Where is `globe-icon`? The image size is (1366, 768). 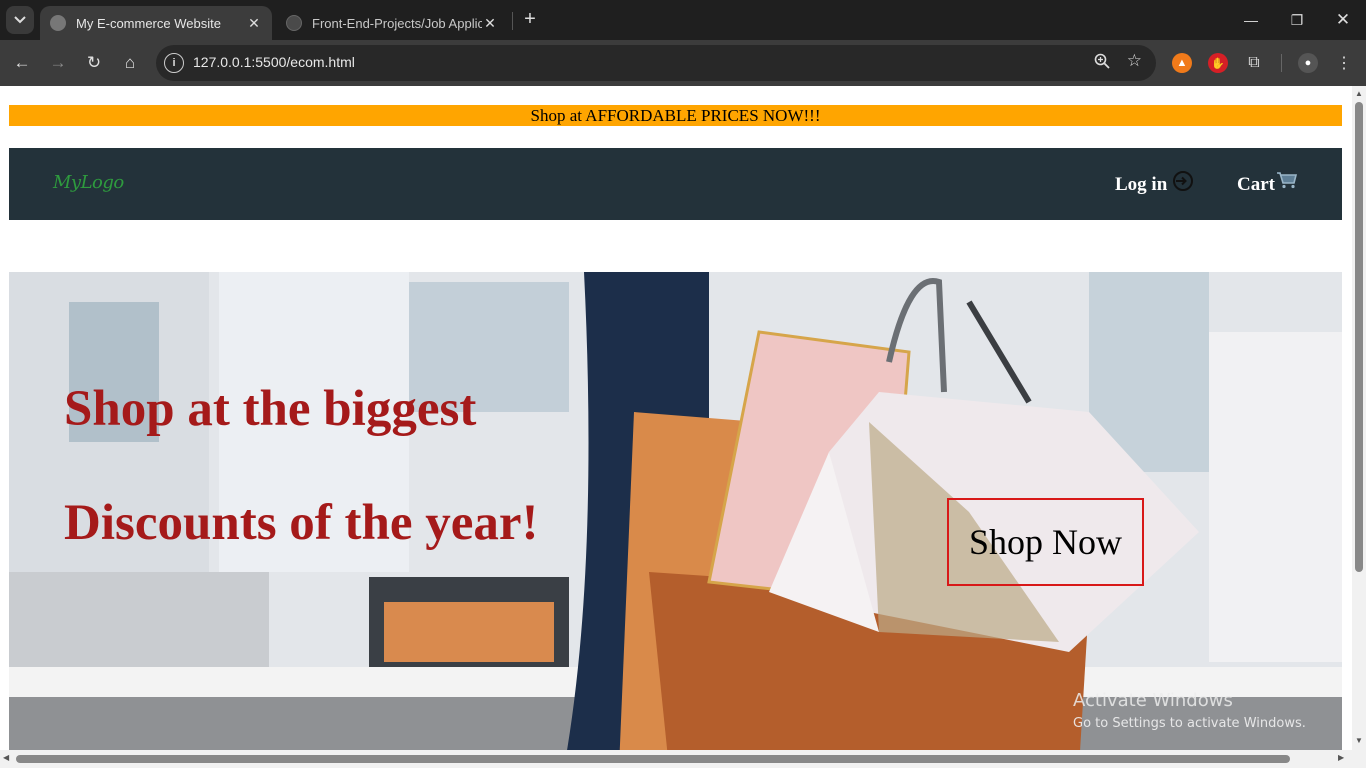
globe-icon is located at coordinates (58, 23).